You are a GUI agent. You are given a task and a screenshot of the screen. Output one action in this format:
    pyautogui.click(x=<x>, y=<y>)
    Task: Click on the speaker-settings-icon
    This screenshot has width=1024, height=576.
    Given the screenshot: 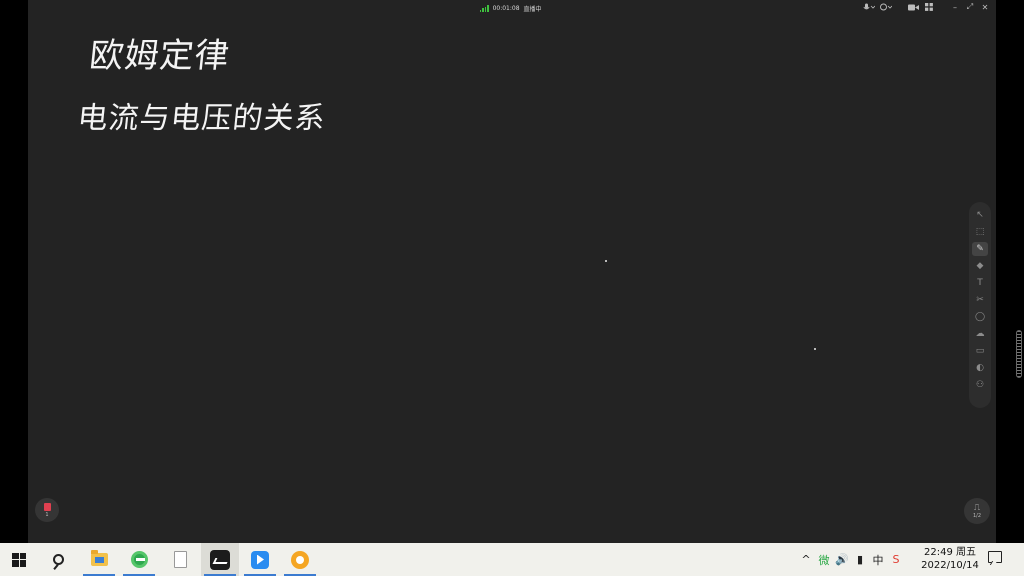 What is the action you would take?
    pyautogui.click(x=886, y=7)
    